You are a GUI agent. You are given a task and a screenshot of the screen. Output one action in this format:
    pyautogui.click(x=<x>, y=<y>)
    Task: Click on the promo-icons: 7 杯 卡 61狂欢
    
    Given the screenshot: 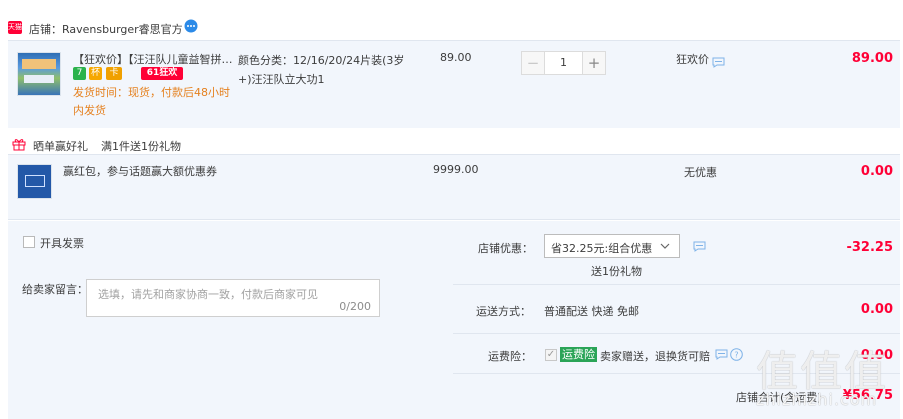 What is the action you would take?
    pyautogui.click(x=133, y=74)
    